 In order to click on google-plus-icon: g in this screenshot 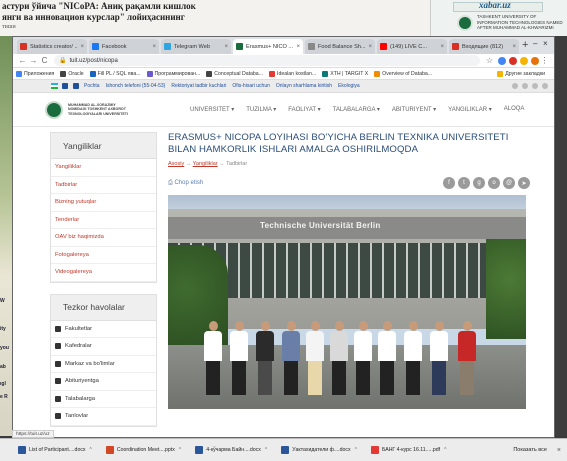, I will do `click(479, 183)`.